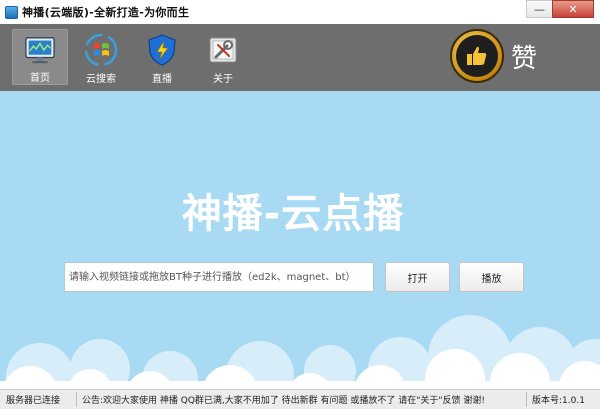 The image size is (600, 409). Describe the element at coordinates (101, 79) in the screenshot. I see `toolbar-cloud-search-label: 云搜索` at that location.